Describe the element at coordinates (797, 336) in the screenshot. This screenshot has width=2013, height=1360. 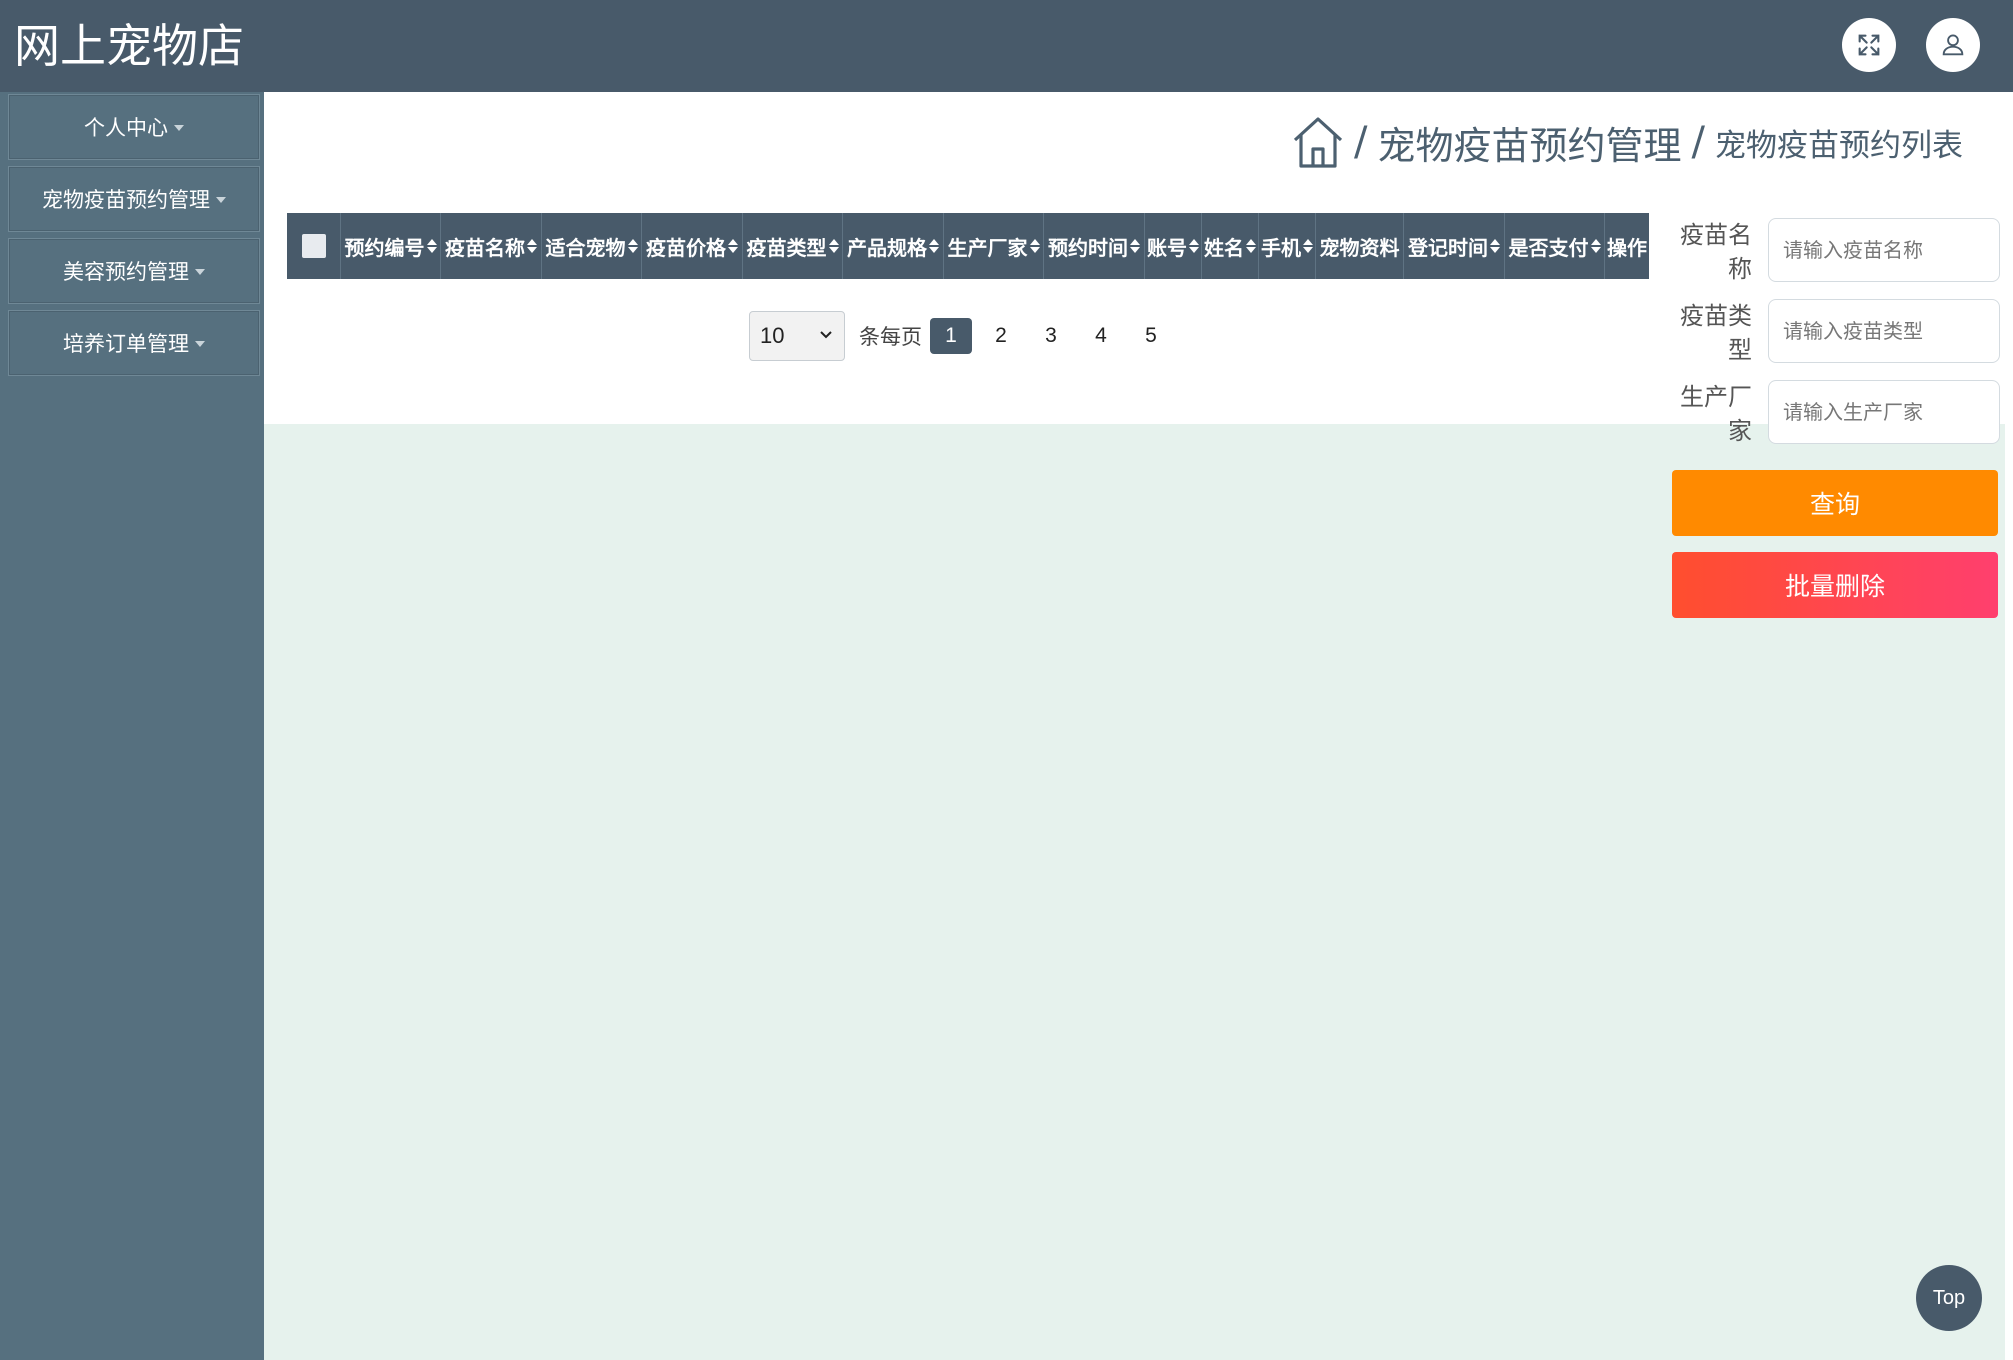
I see `page-size-select: 10` at that location.